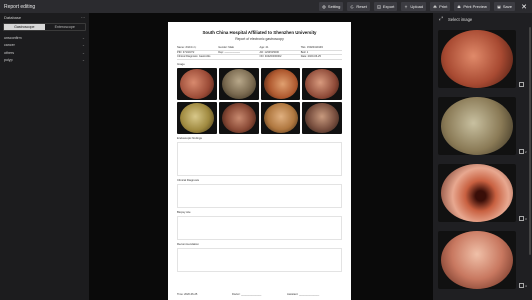  What do you see at coordinates (530, 141) in the screenshot?
I see `scrollbar` at bounding box center [530, 141].